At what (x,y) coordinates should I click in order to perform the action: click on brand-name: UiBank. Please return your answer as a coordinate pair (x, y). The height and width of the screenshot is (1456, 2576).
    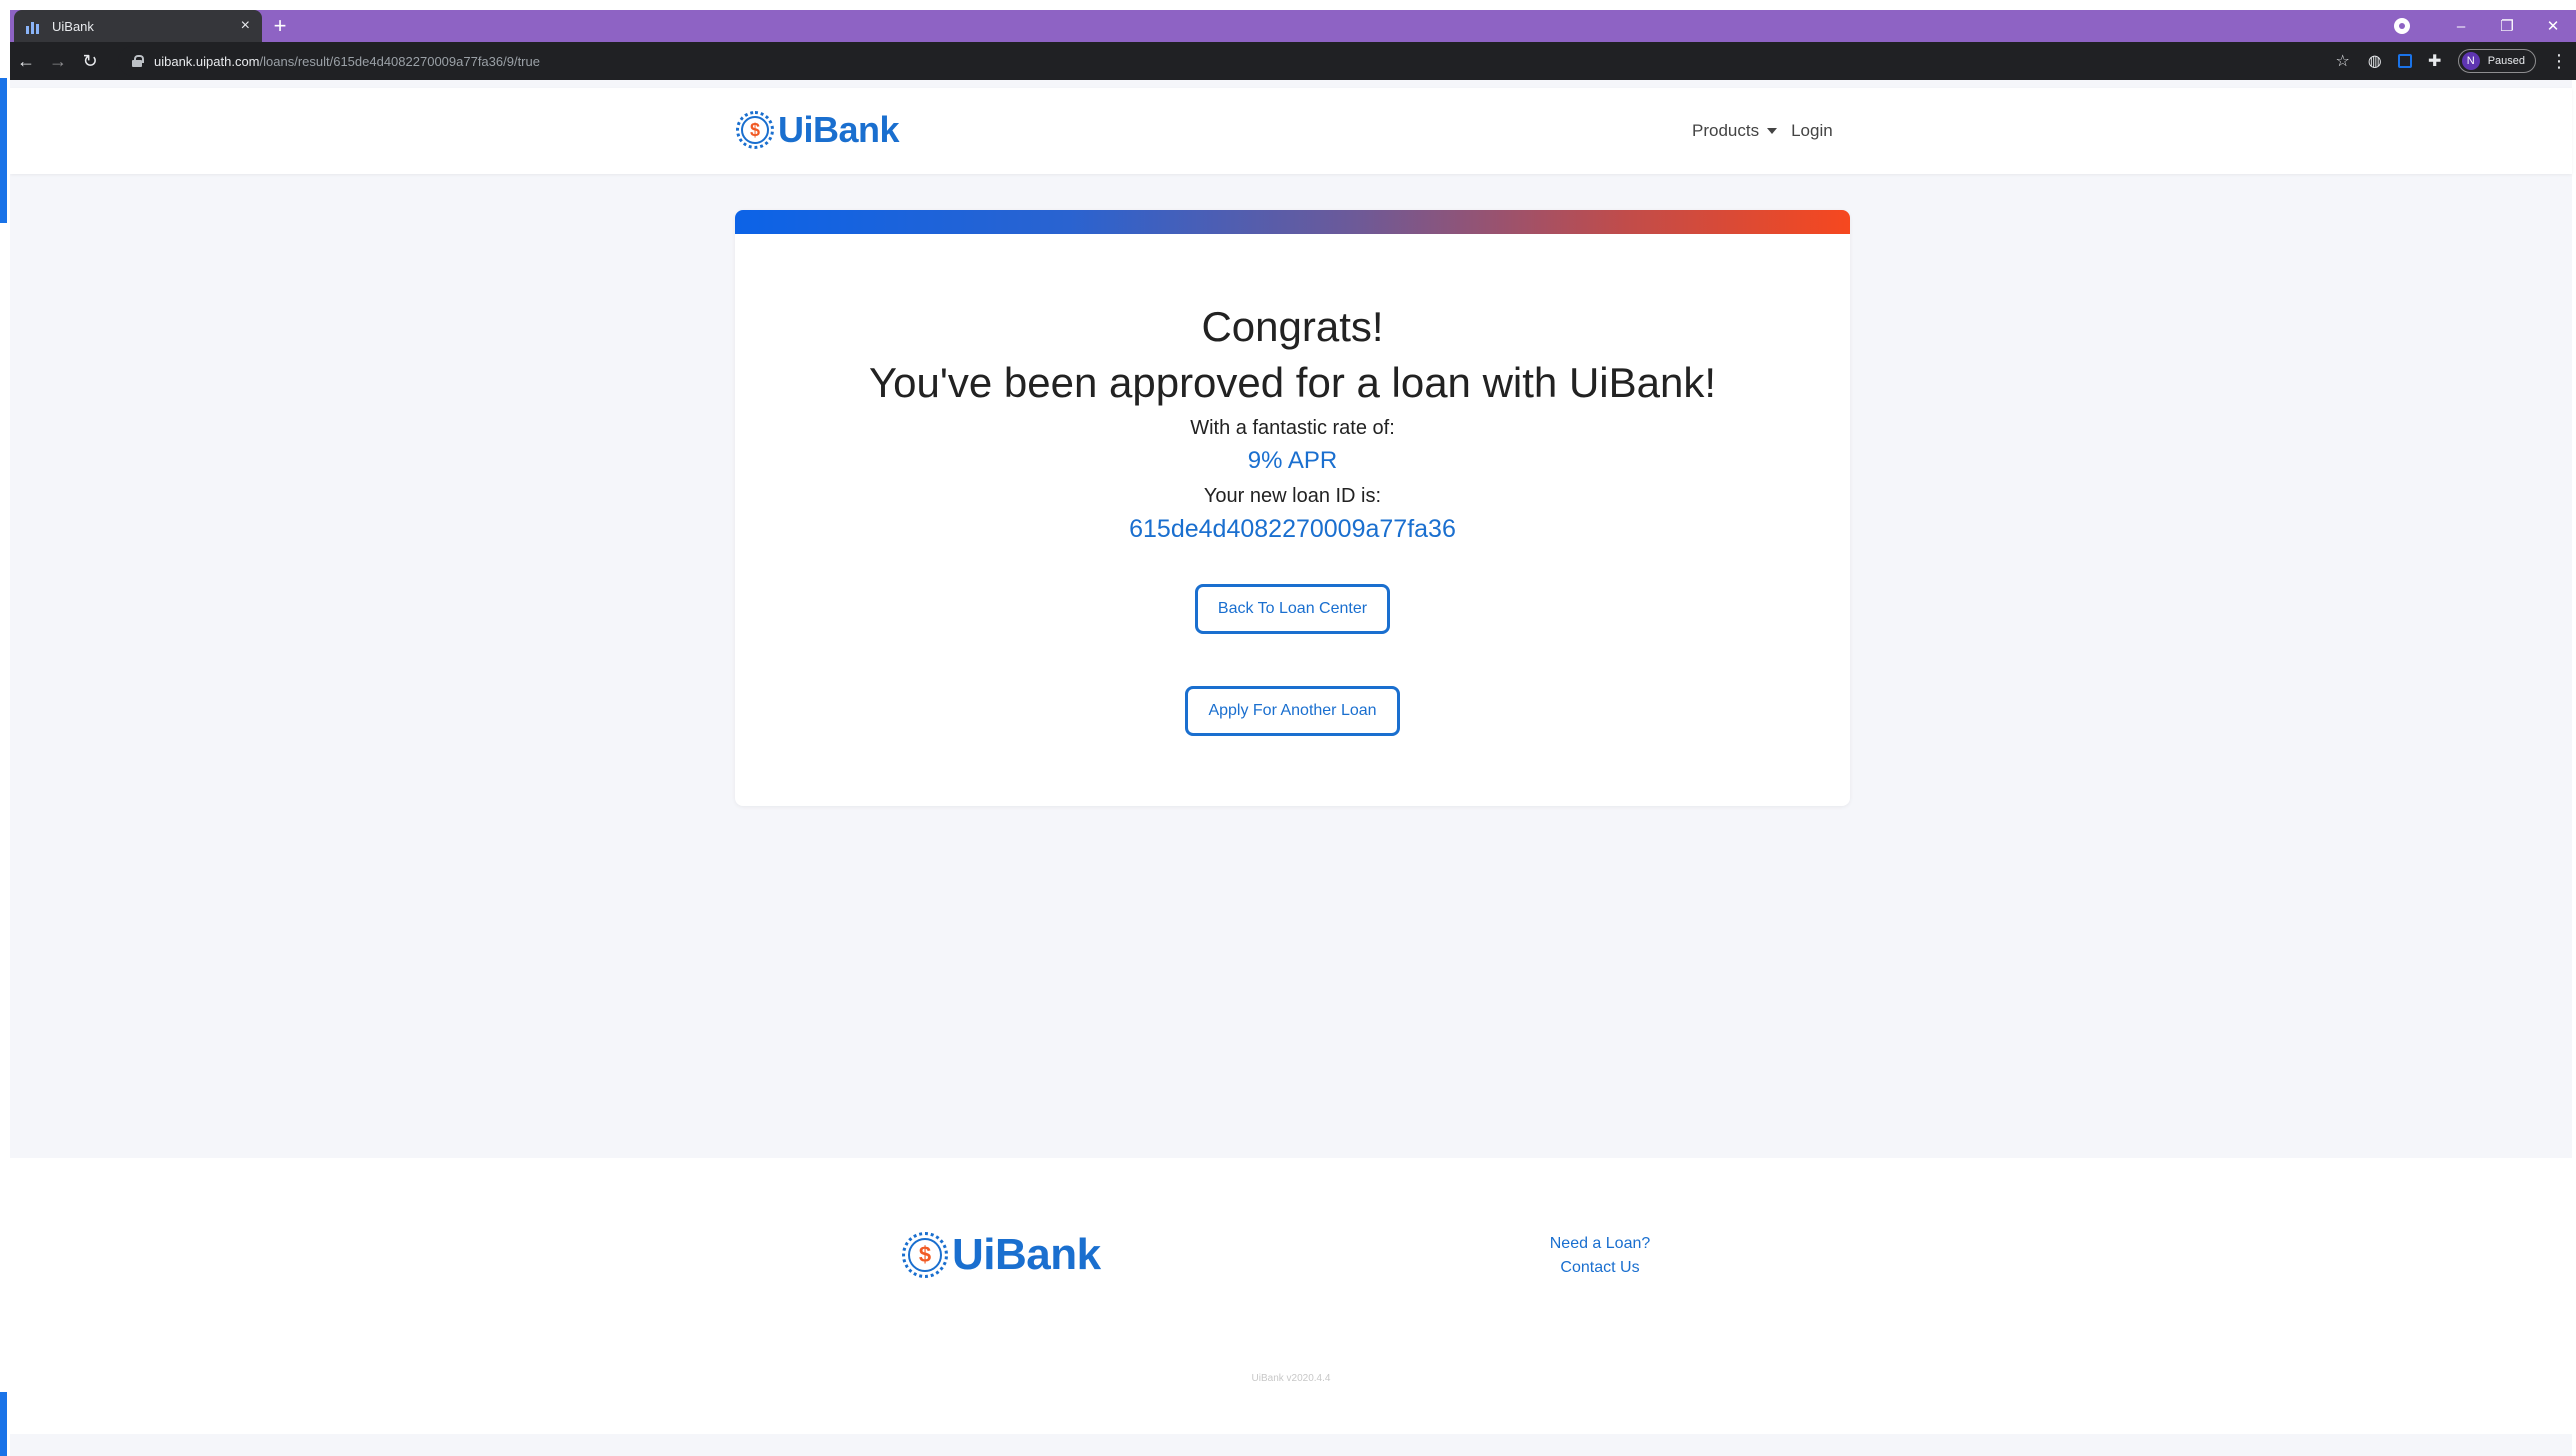
    Looking at the image, I should click on (839, 129).